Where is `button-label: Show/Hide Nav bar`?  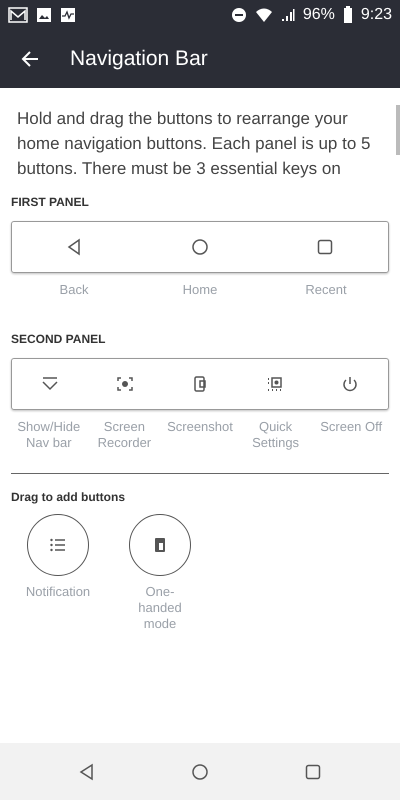
button-label: Show/Hide Nav bar is located at coordinates (49, 435).